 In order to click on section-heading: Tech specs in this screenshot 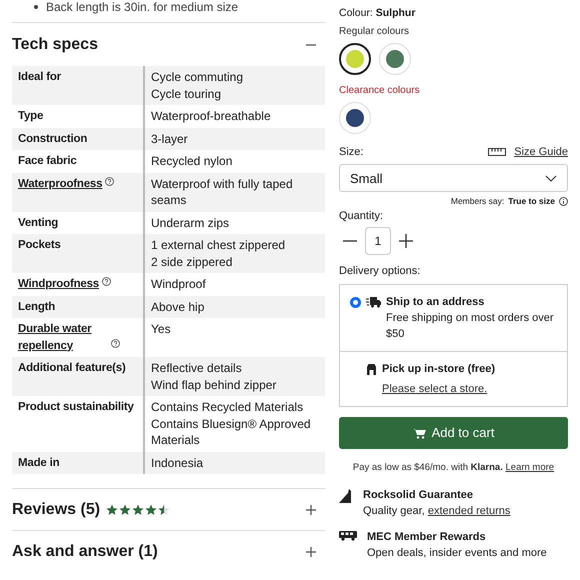, I will do `click(55, 44)`.